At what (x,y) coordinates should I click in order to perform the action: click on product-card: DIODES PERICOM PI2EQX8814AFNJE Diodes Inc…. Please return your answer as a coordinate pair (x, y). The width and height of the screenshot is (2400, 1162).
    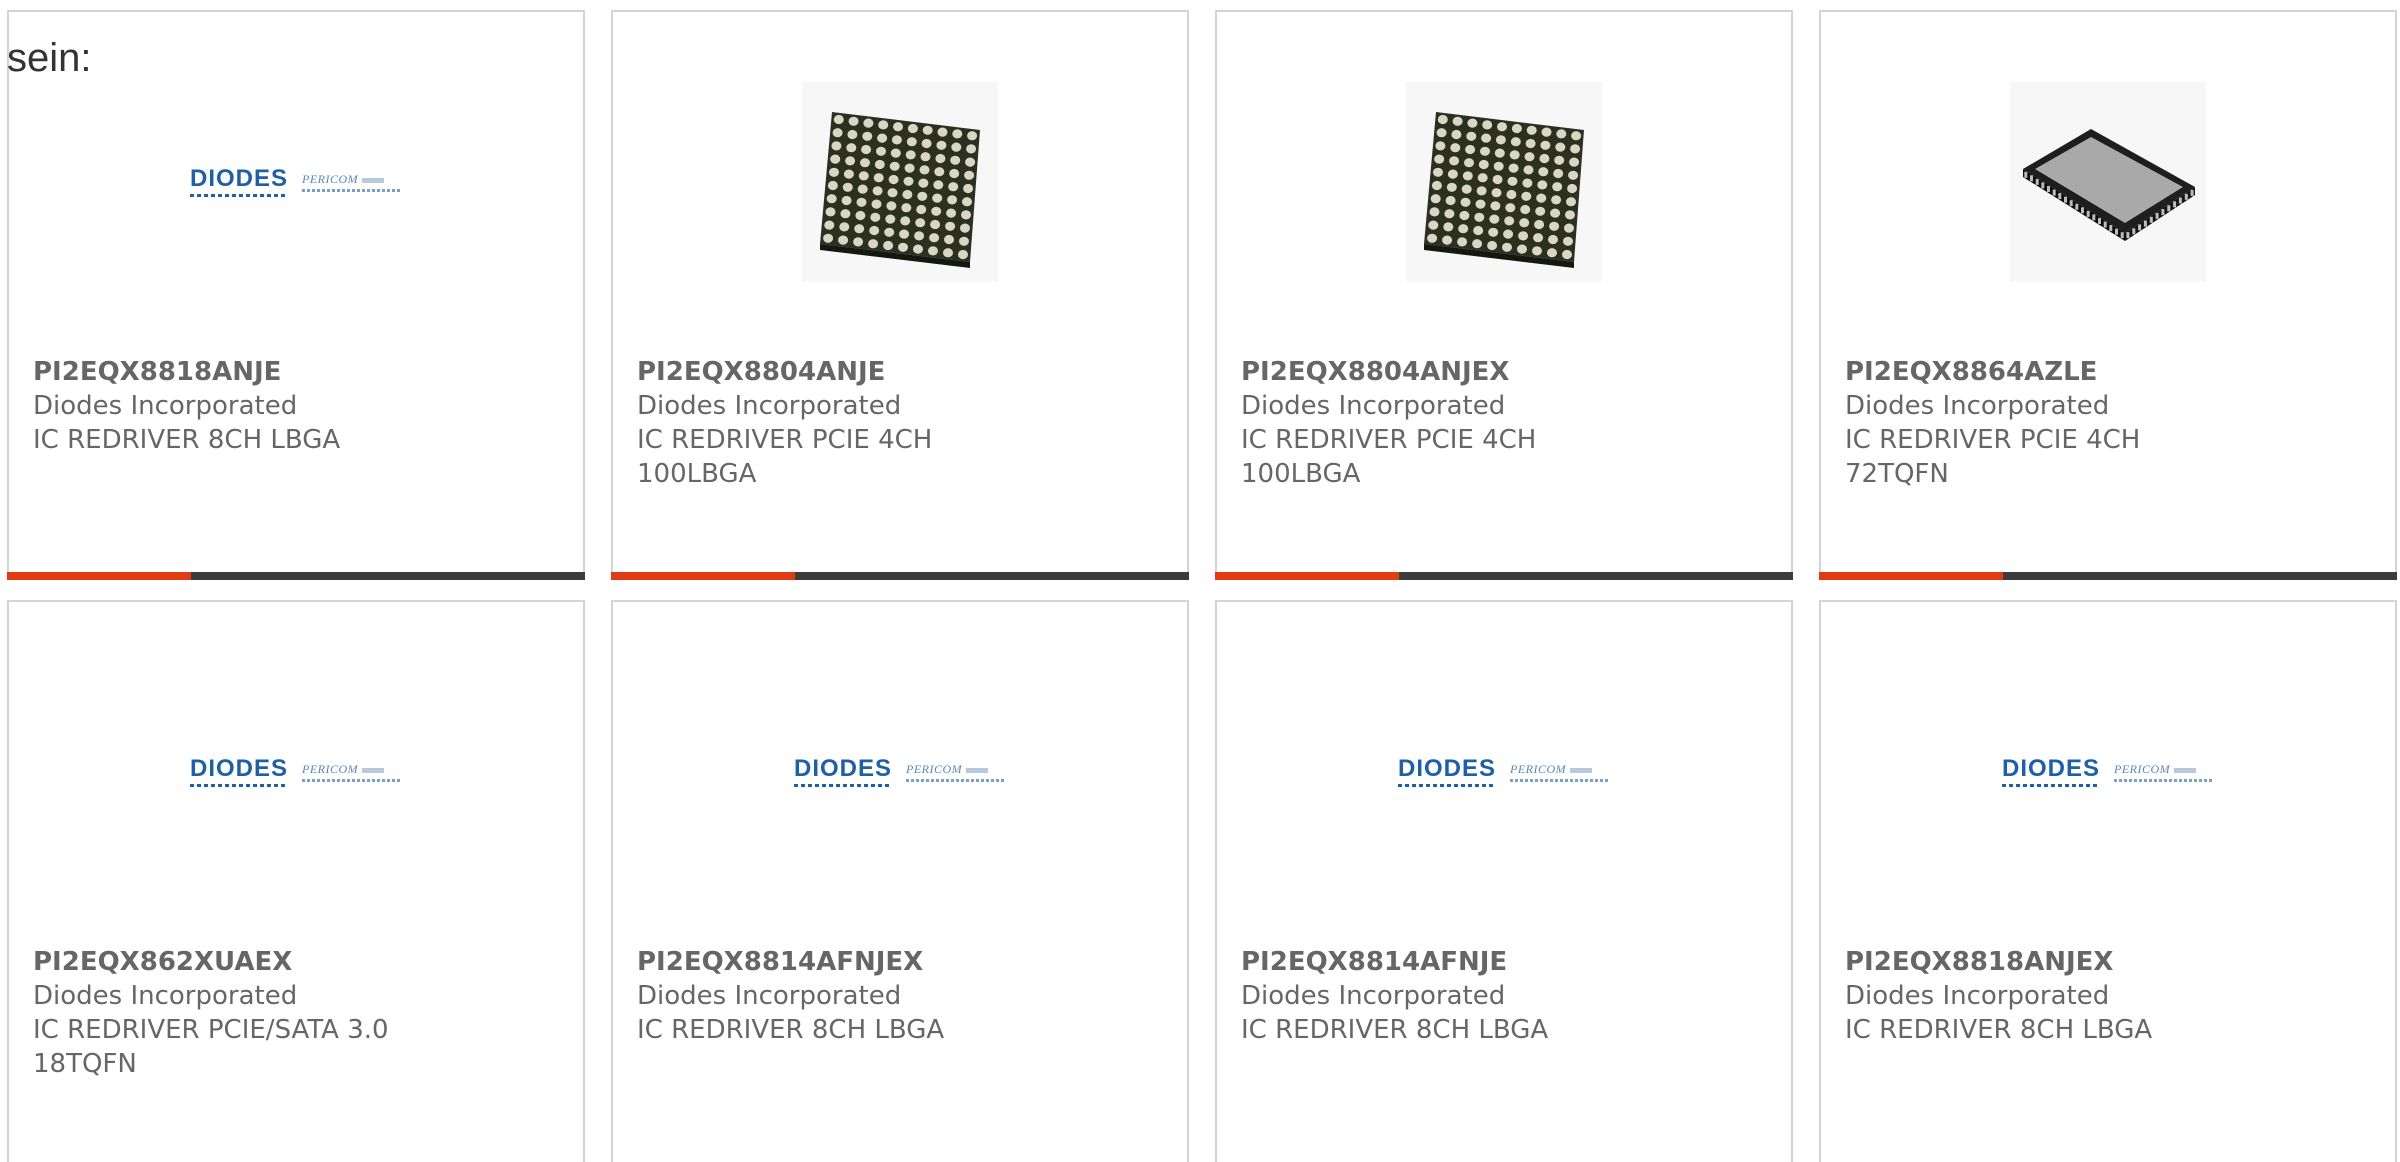
    Looking at the image, I should click on (1504, 881).